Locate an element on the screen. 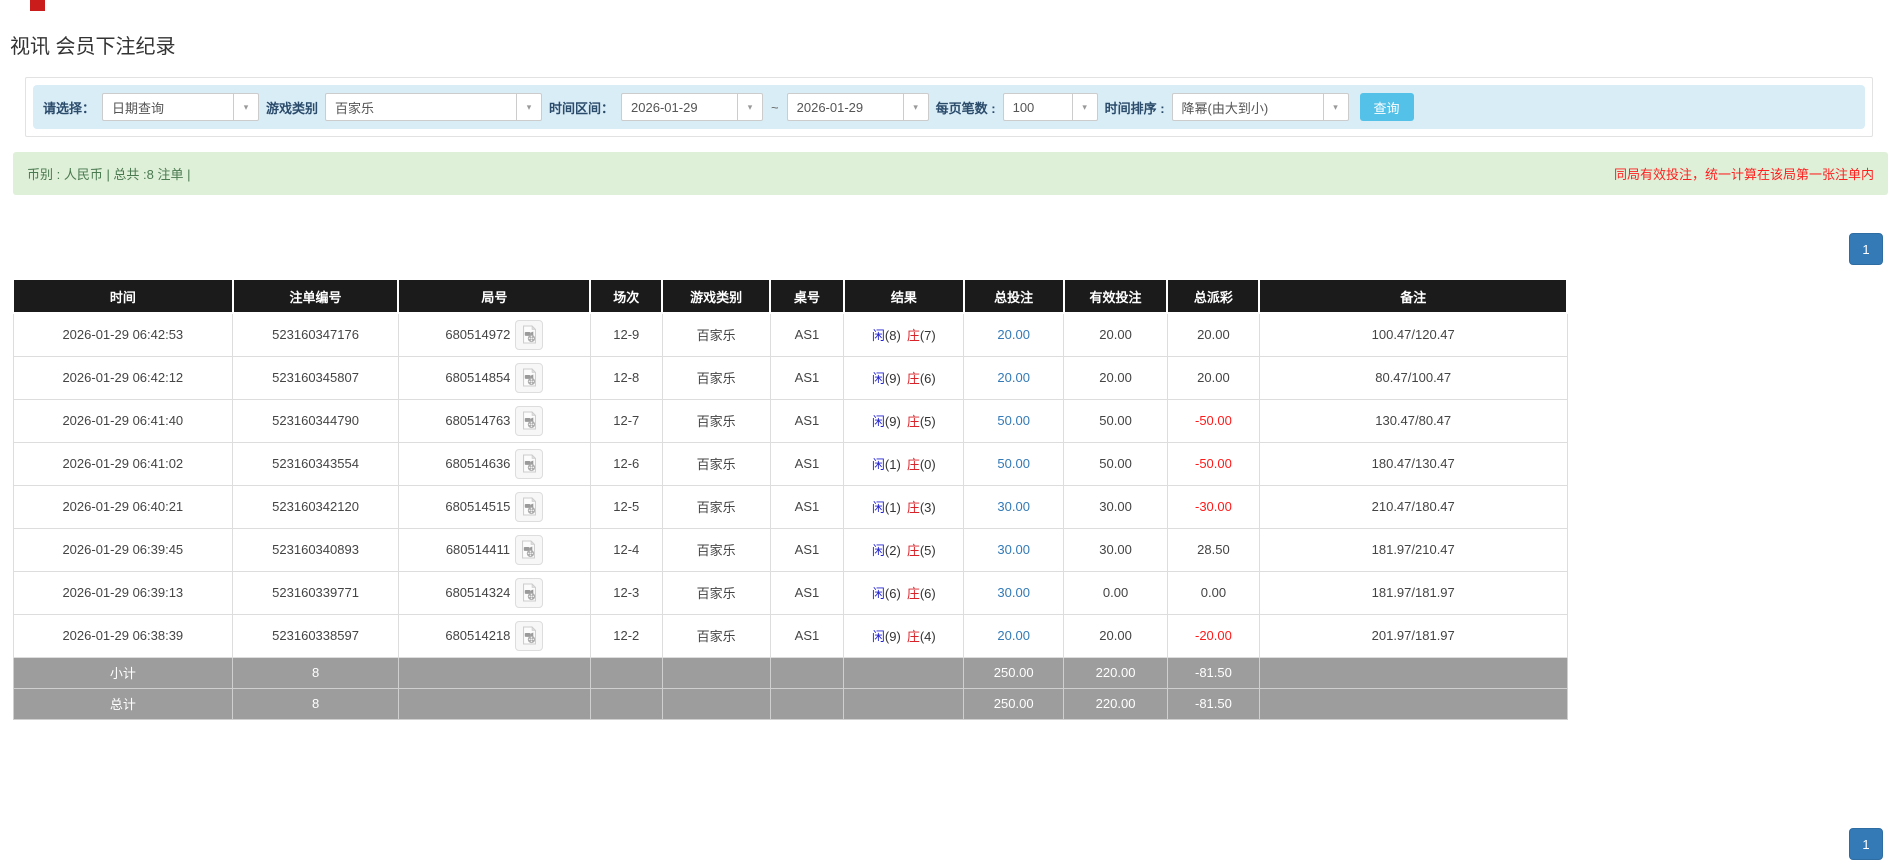 The height and width of the screenshot is (860, 1903). total-bet-cell: 50.00 is located at coordinates (1014, 463).